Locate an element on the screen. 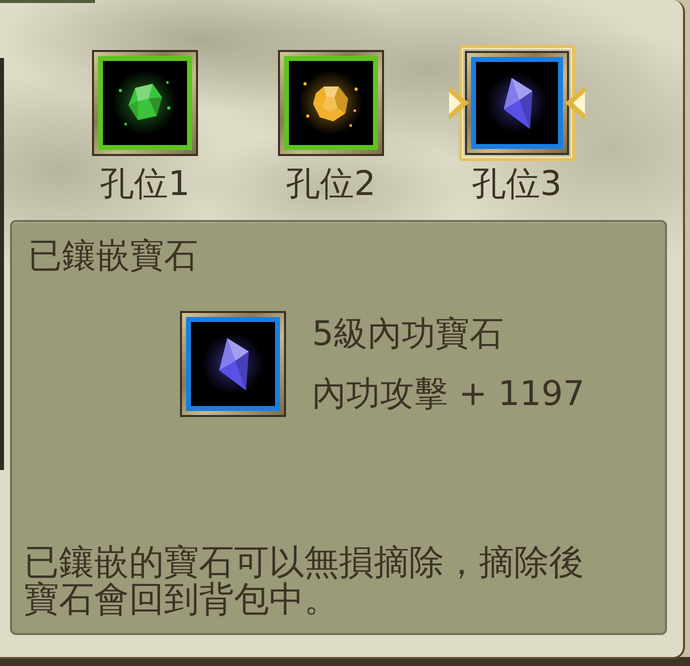 The image size is (690, 666). section-title: 已鑲嵌寶石 is located at coordinates (113, 256).